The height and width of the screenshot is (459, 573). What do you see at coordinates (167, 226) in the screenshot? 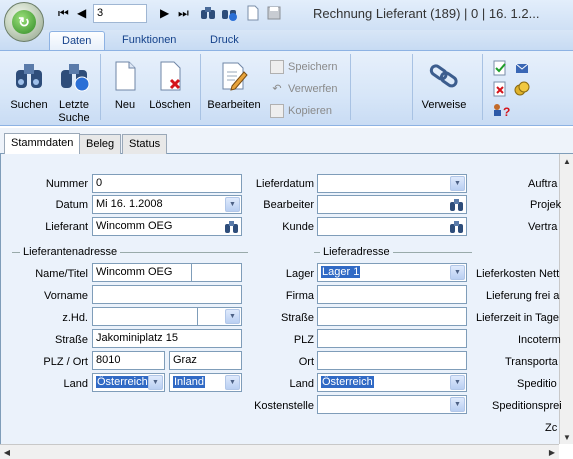
I see `lieferant-input: Wincomm OEG` at bounding box center [167, 226].